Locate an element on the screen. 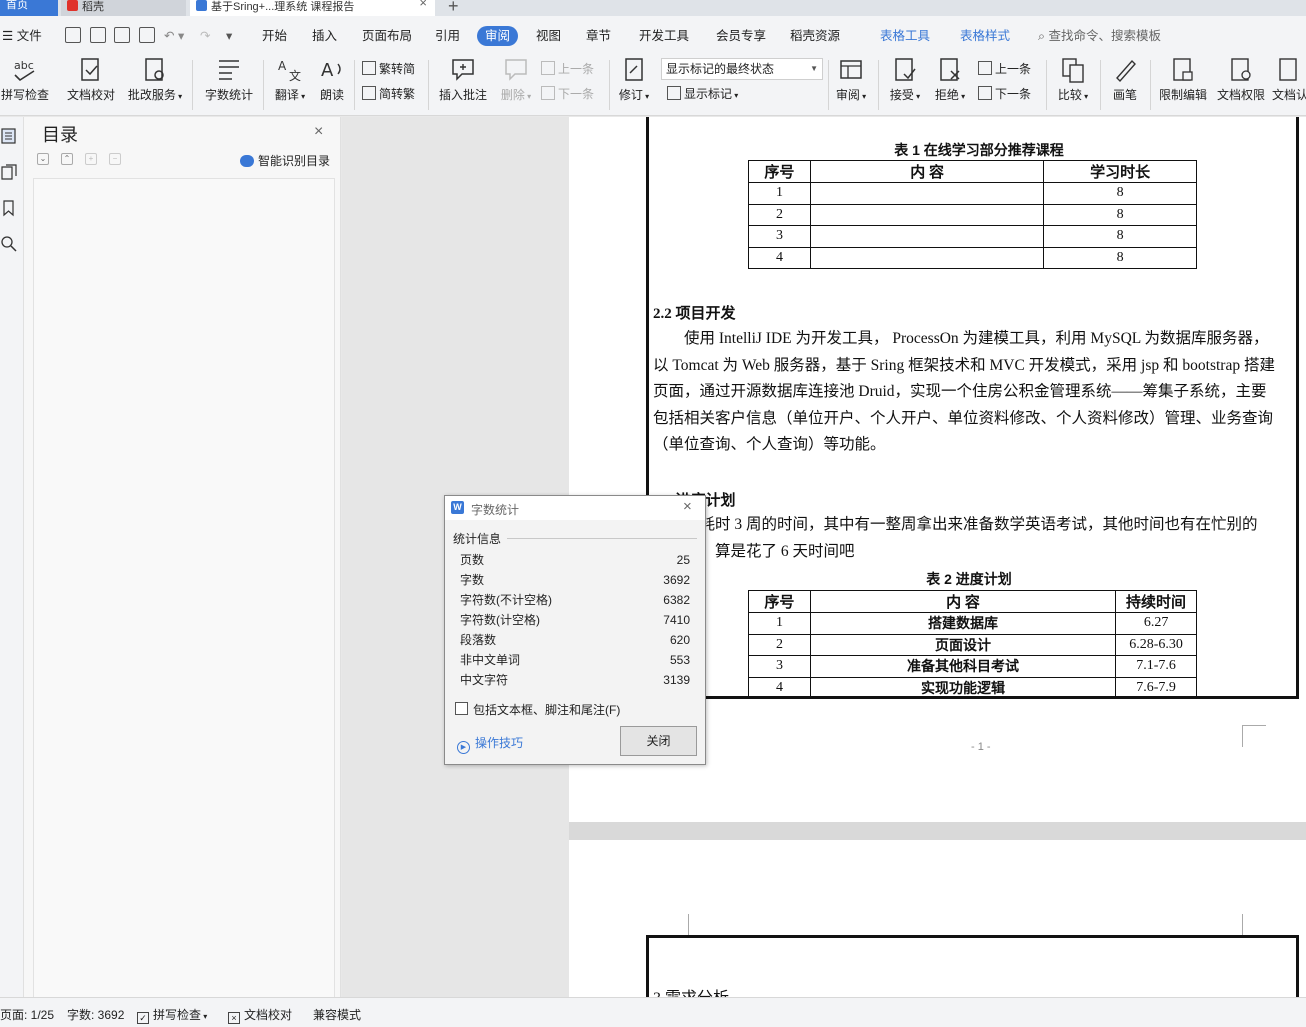 Image resolution: width=1306 pixels, height=1027 pixels. restrict-edit-button: 限制编辑 is located at coordinates (1183, 79).